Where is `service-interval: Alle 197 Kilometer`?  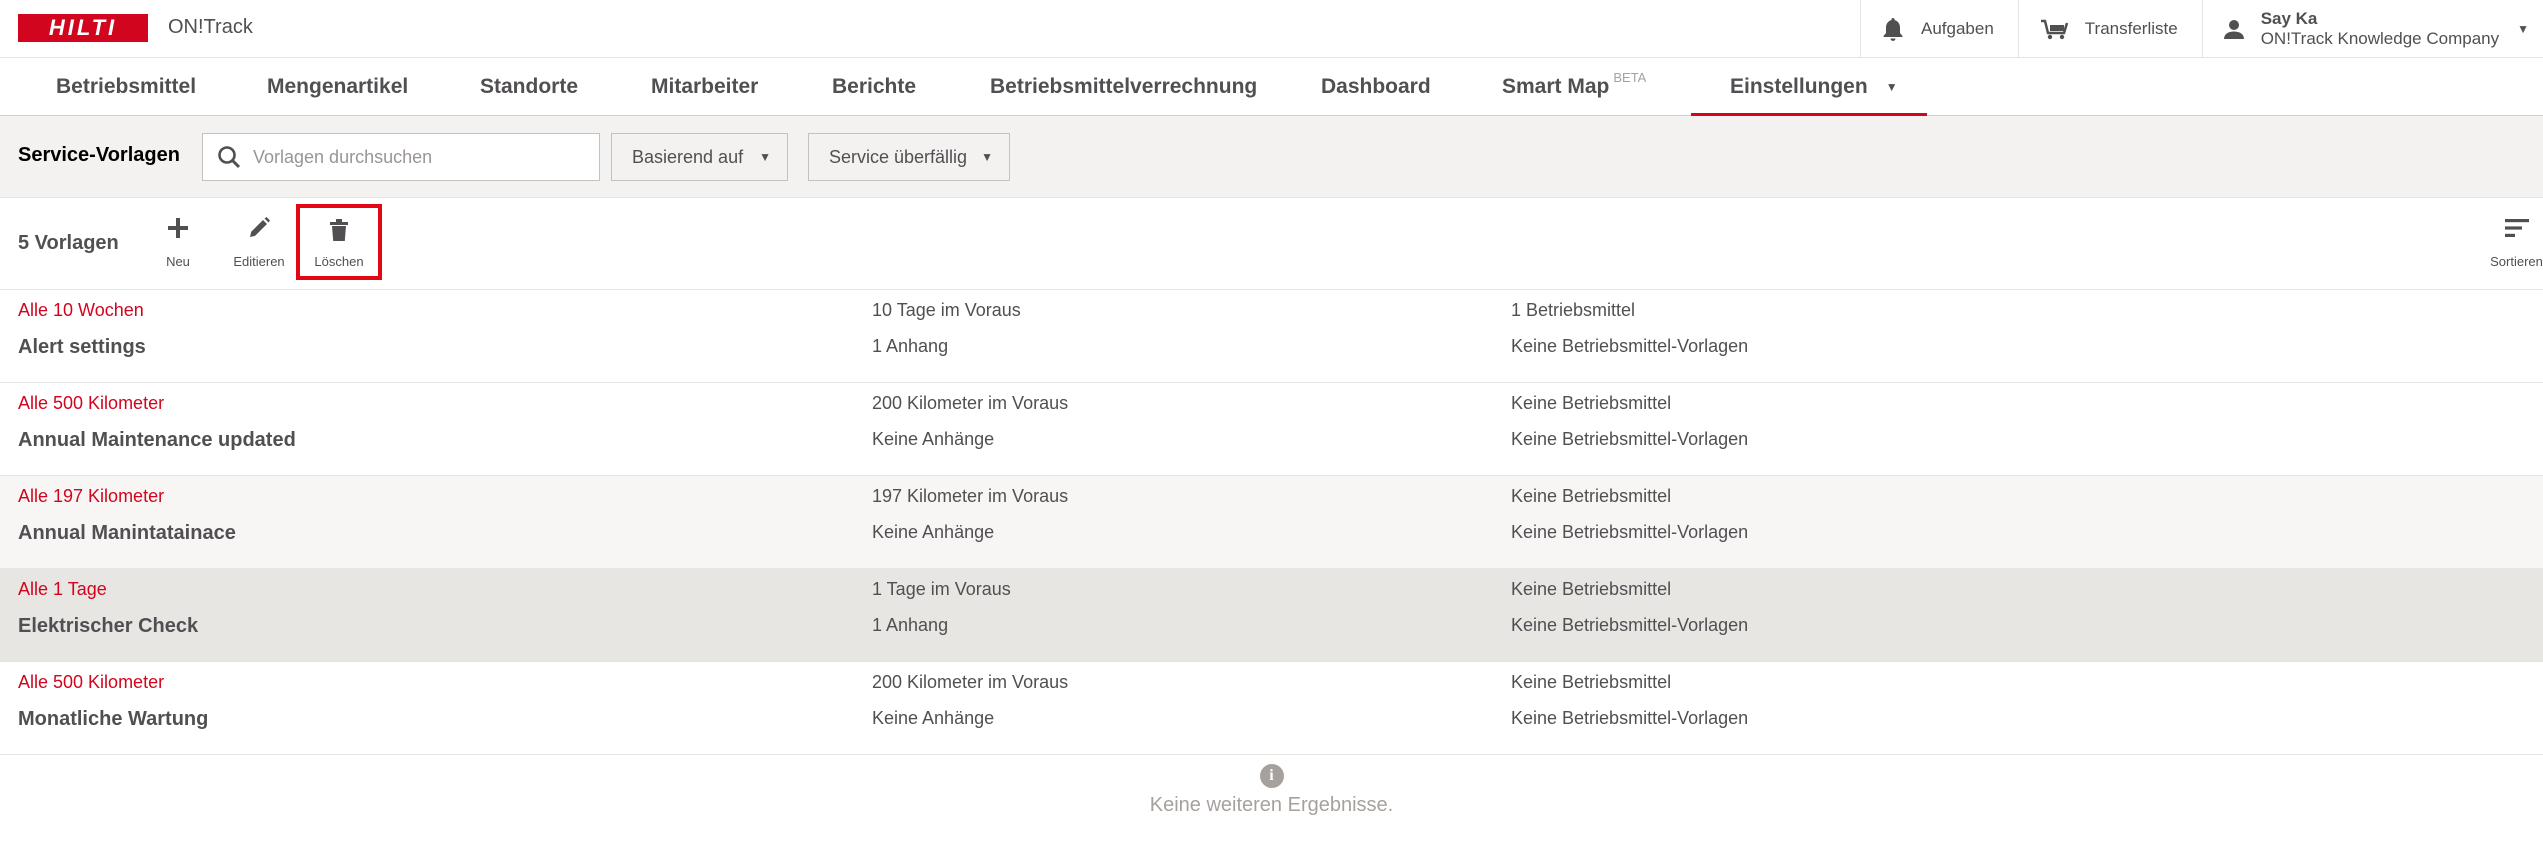
service-interval: Alle 197 Kilometer is located at coordinates (91, 496).